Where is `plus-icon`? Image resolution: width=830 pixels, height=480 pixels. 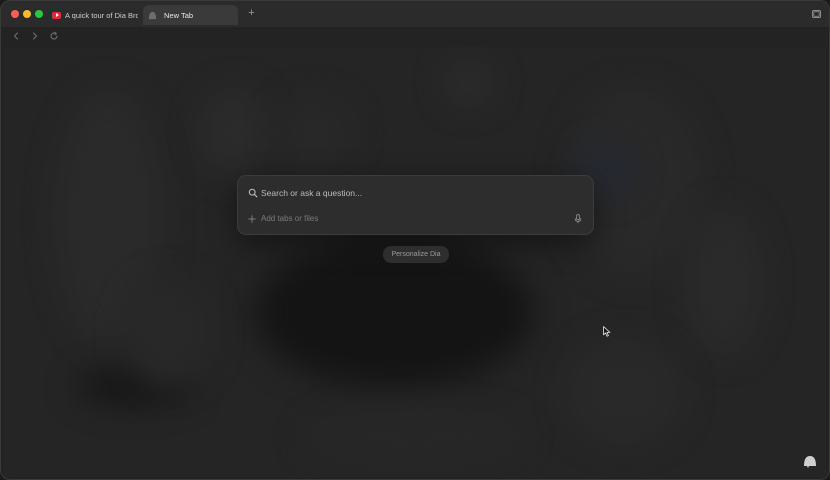
plus-icon is located at coordinates (252, 218).